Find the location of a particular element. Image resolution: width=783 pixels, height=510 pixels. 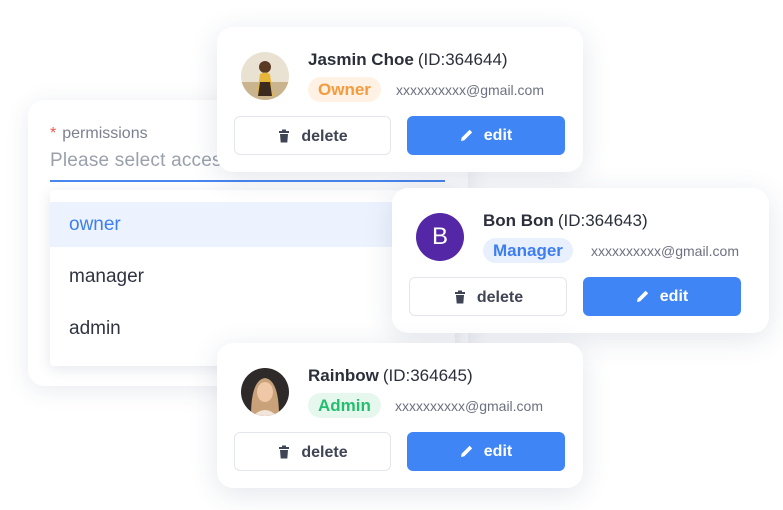

user-id: (ID:364645) is located at coordinates (427, 375).